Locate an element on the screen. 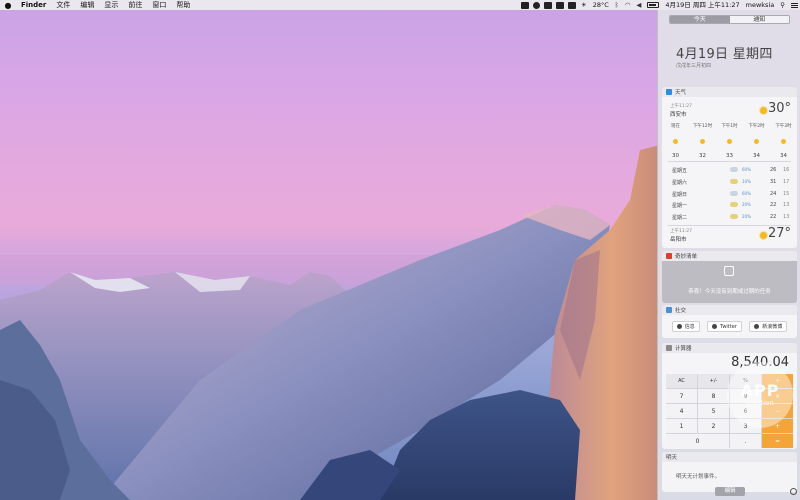  menu-edit: 编辑 is located at coordinates (87, 5).